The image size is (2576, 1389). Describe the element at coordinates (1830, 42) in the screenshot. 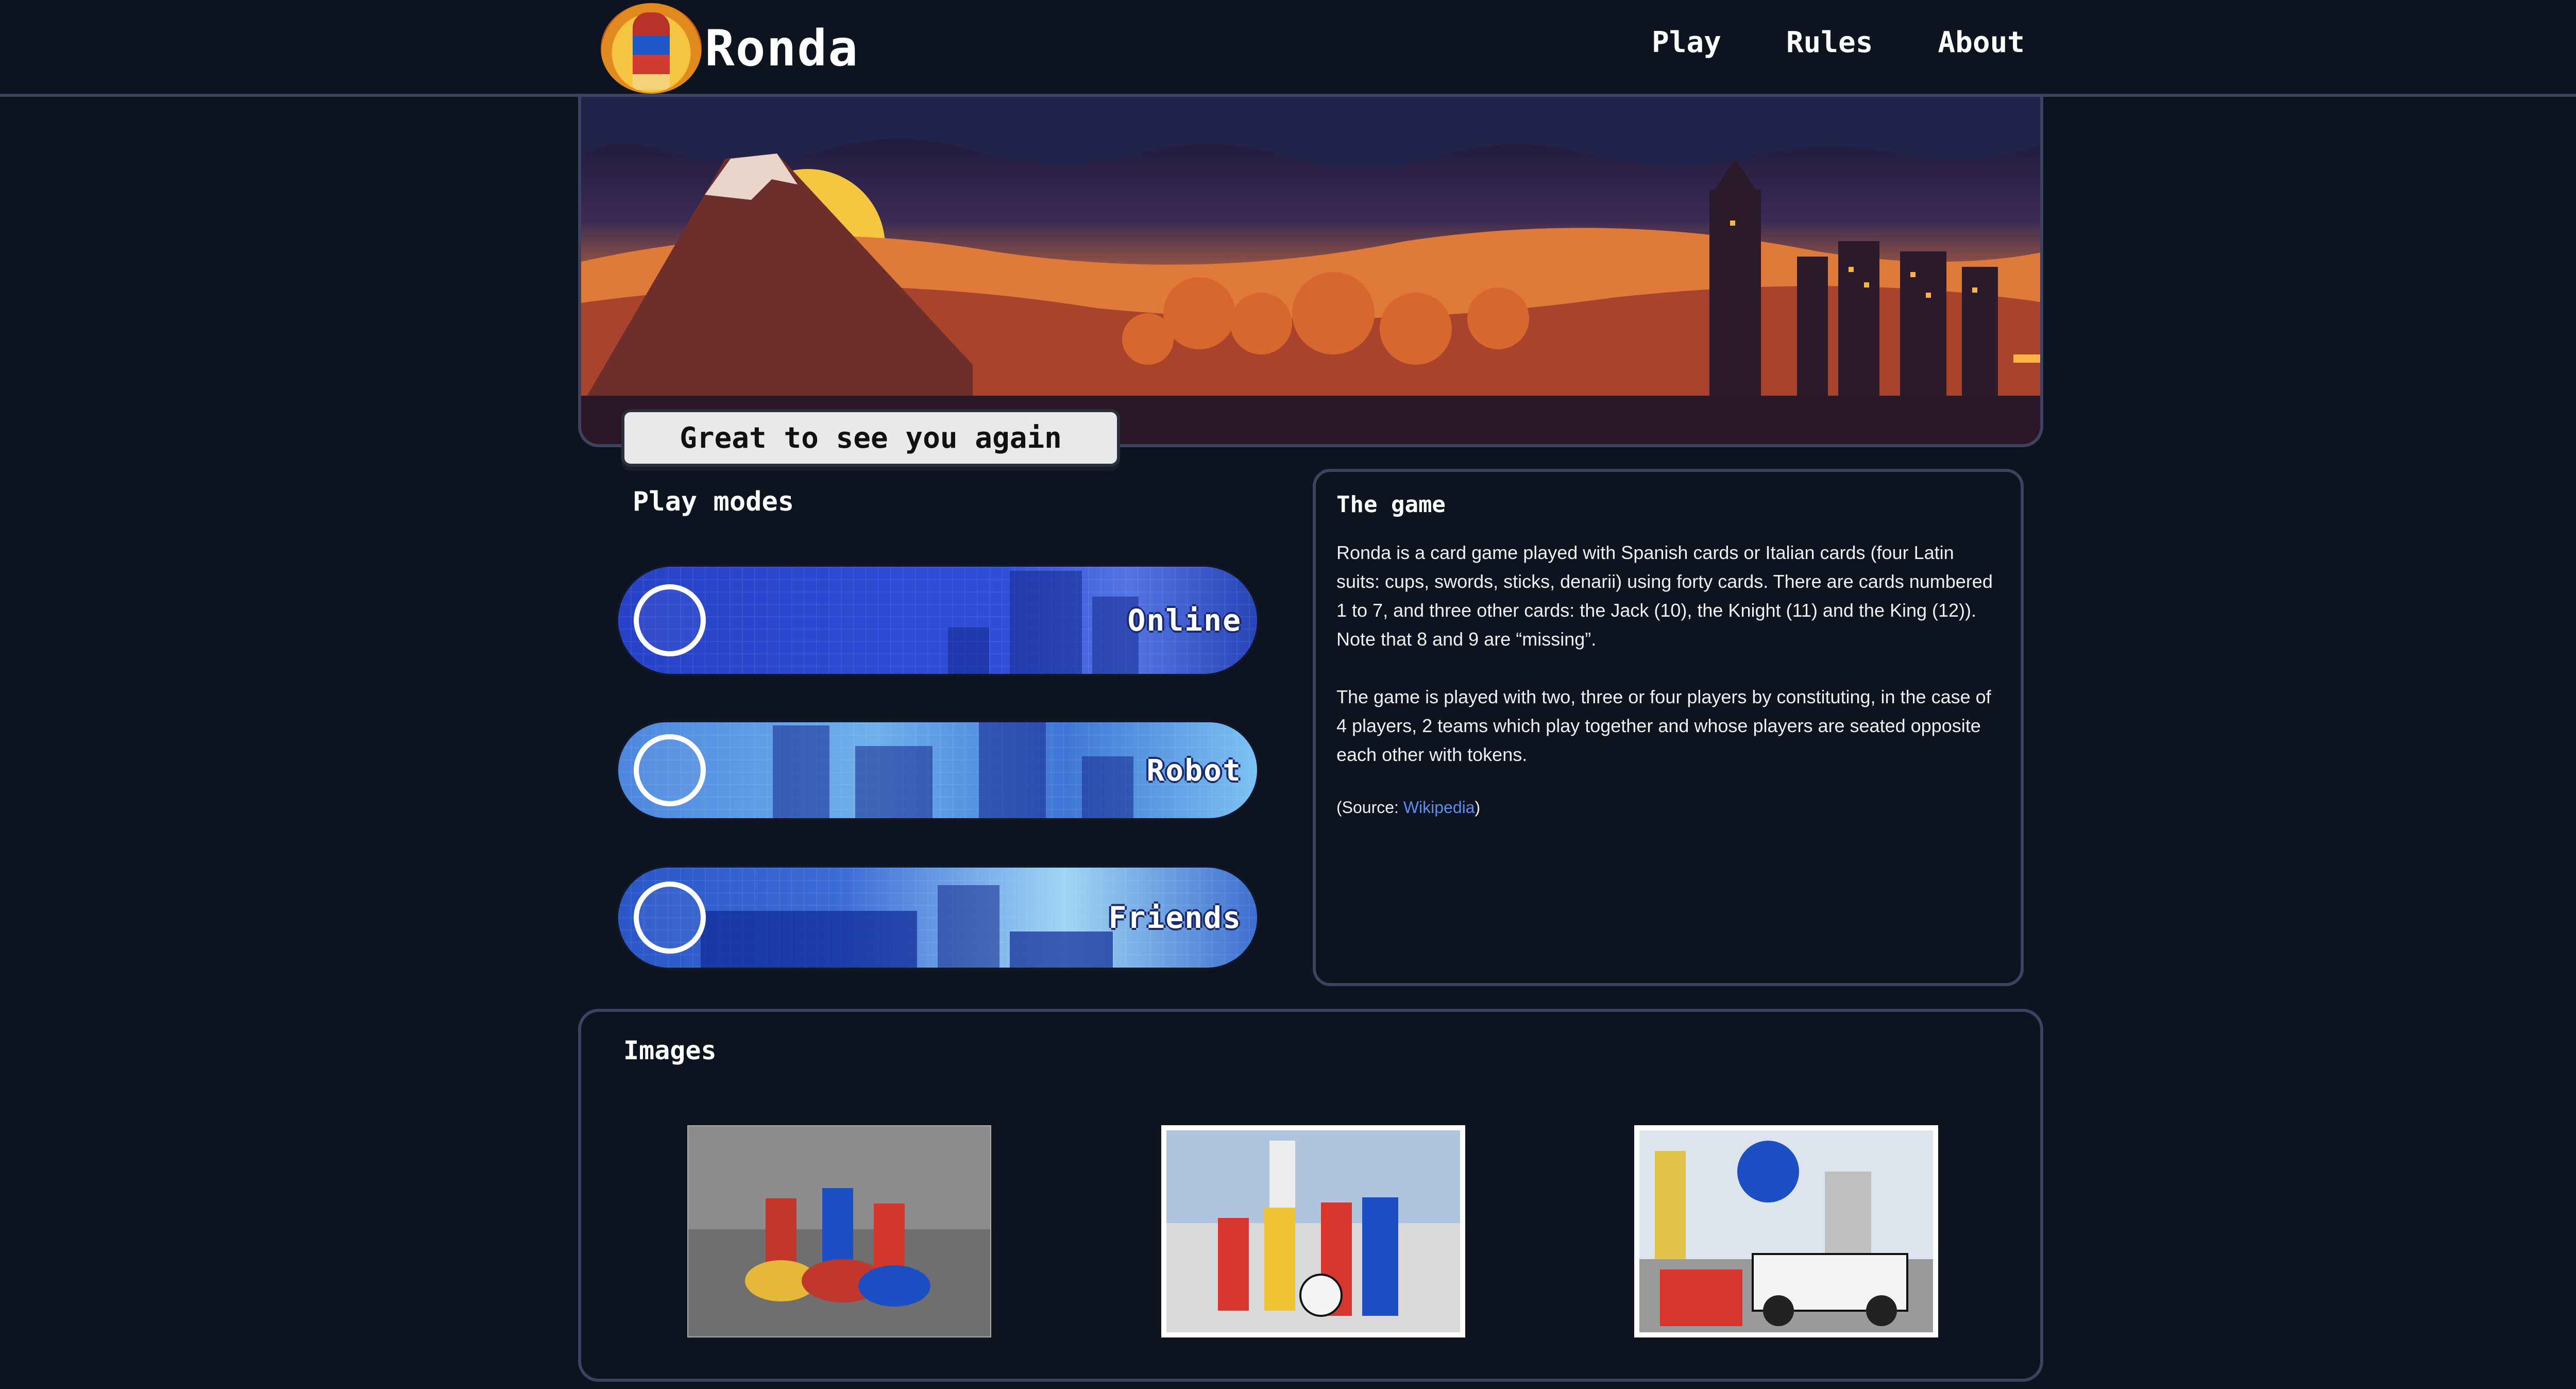

I see `nav-rules: Rules` at that location.